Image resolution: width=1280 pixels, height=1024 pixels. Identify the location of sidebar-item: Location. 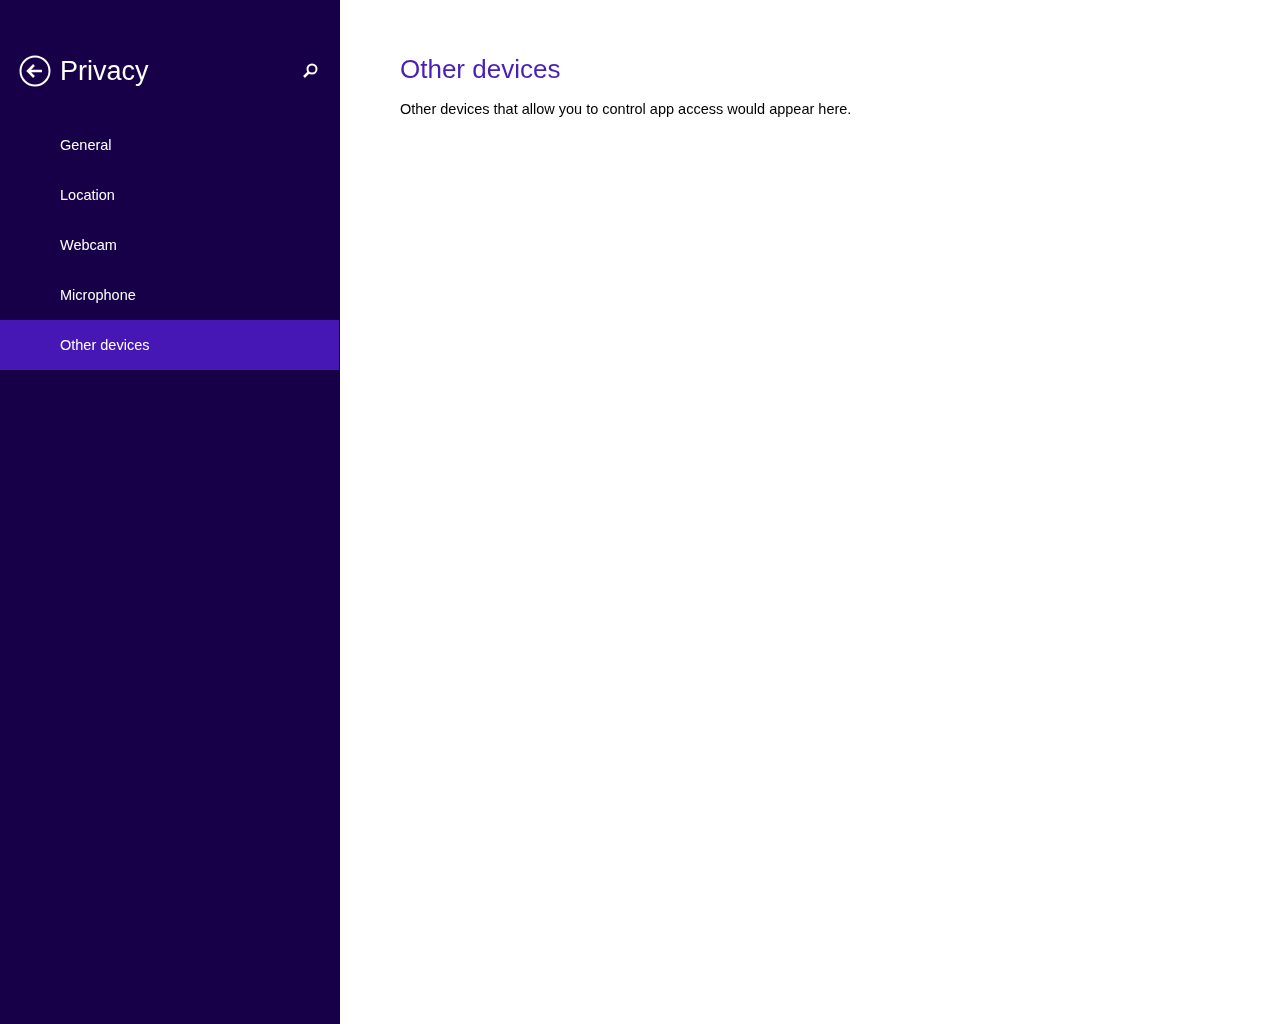
(169, 195).